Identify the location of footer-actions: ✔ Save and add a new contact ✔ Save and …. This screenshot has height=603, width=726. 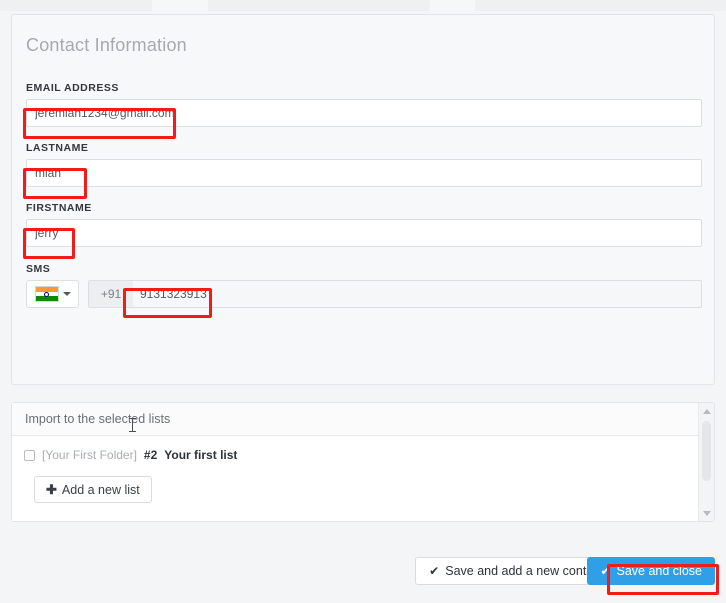
(363, 573).